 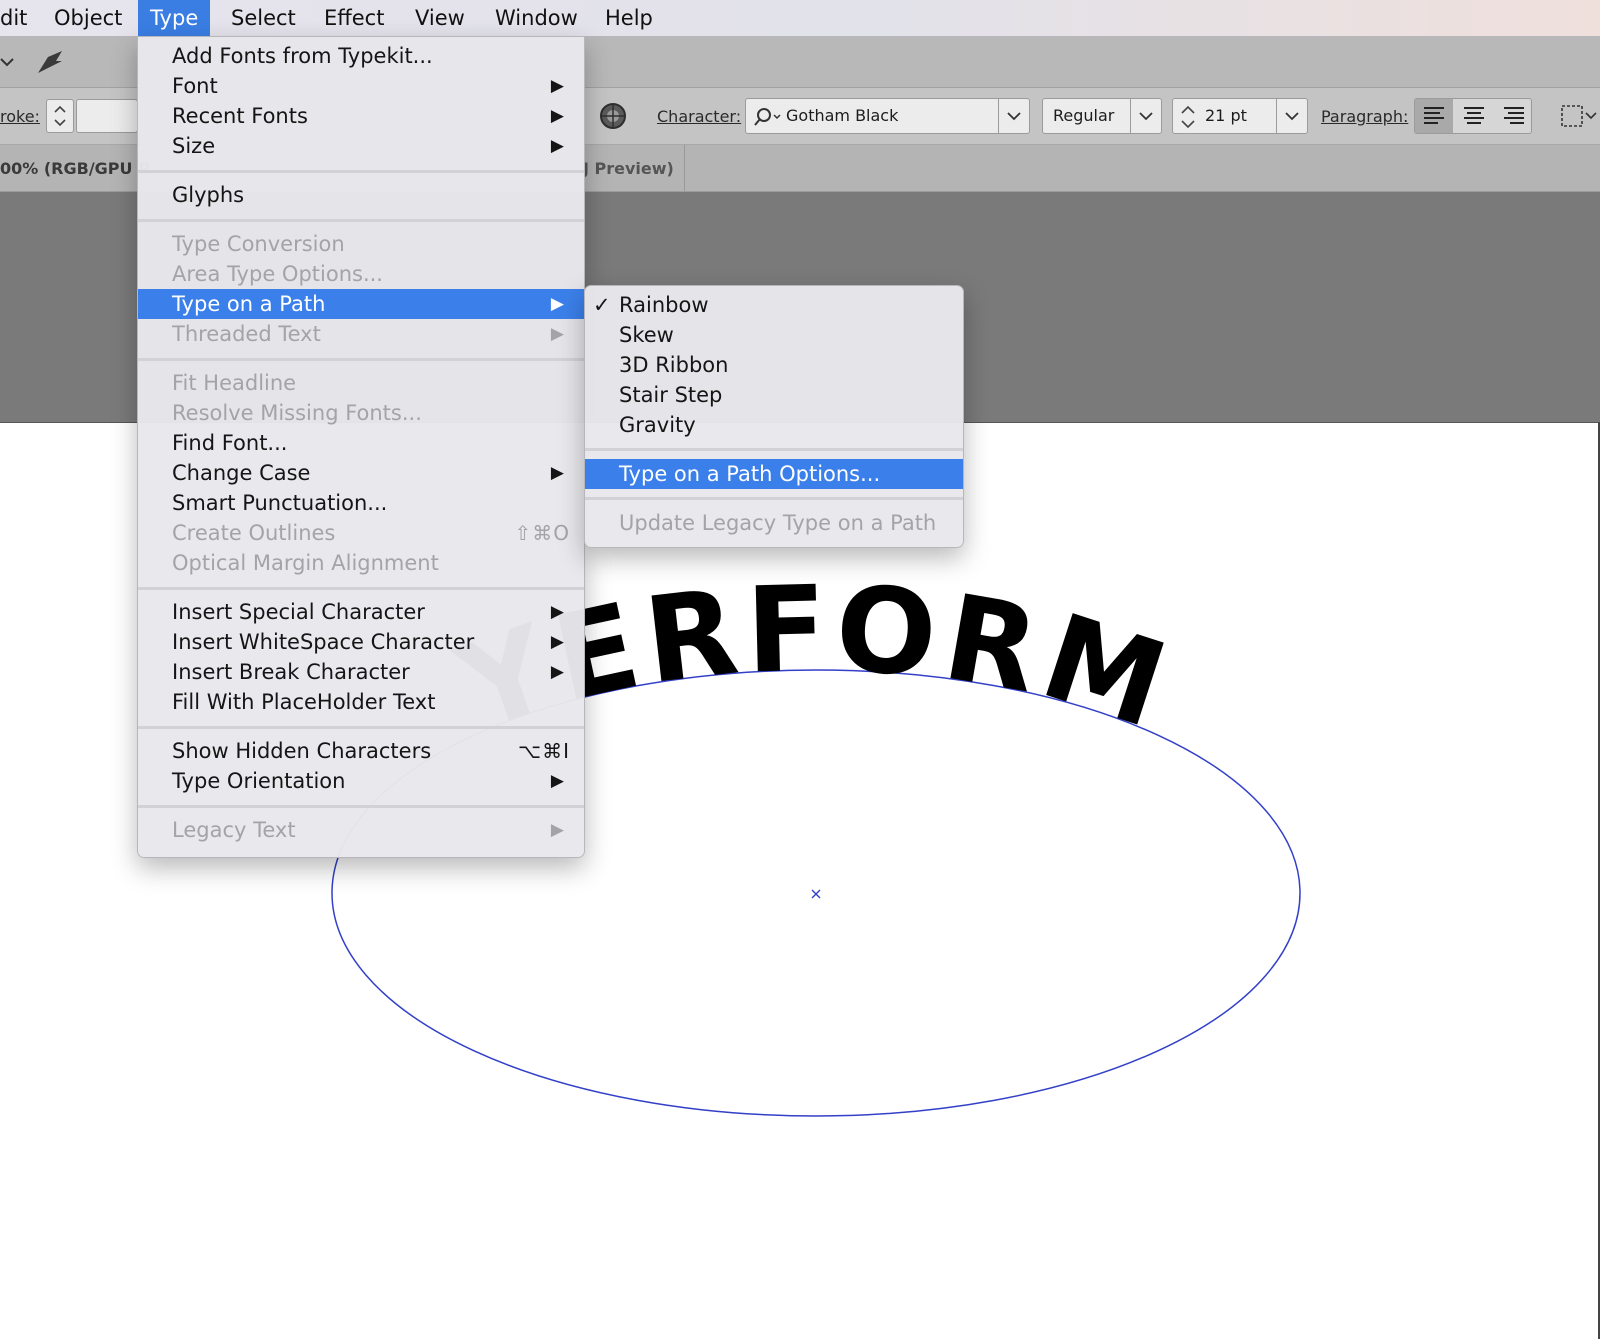 What do you see at coordinates (542, 533) in the screenshot?
I see `shortcut-label: ⇧⌘O` at bounding box center [542, 533].